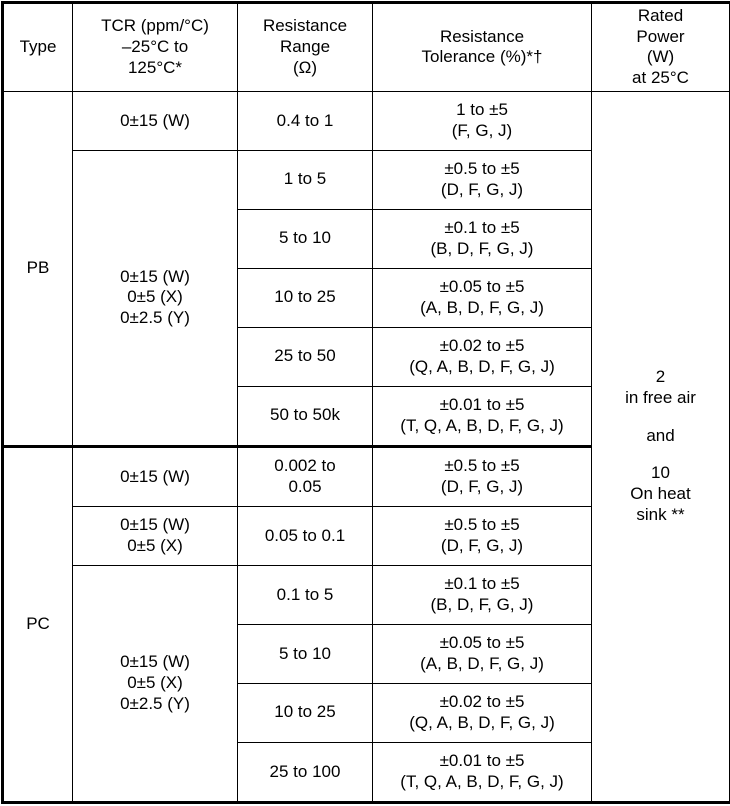 The height and width of the screenshot is (806, 730). I want to click on cell-resistance-range: 0.05 to 0.1, so click(305, 536).